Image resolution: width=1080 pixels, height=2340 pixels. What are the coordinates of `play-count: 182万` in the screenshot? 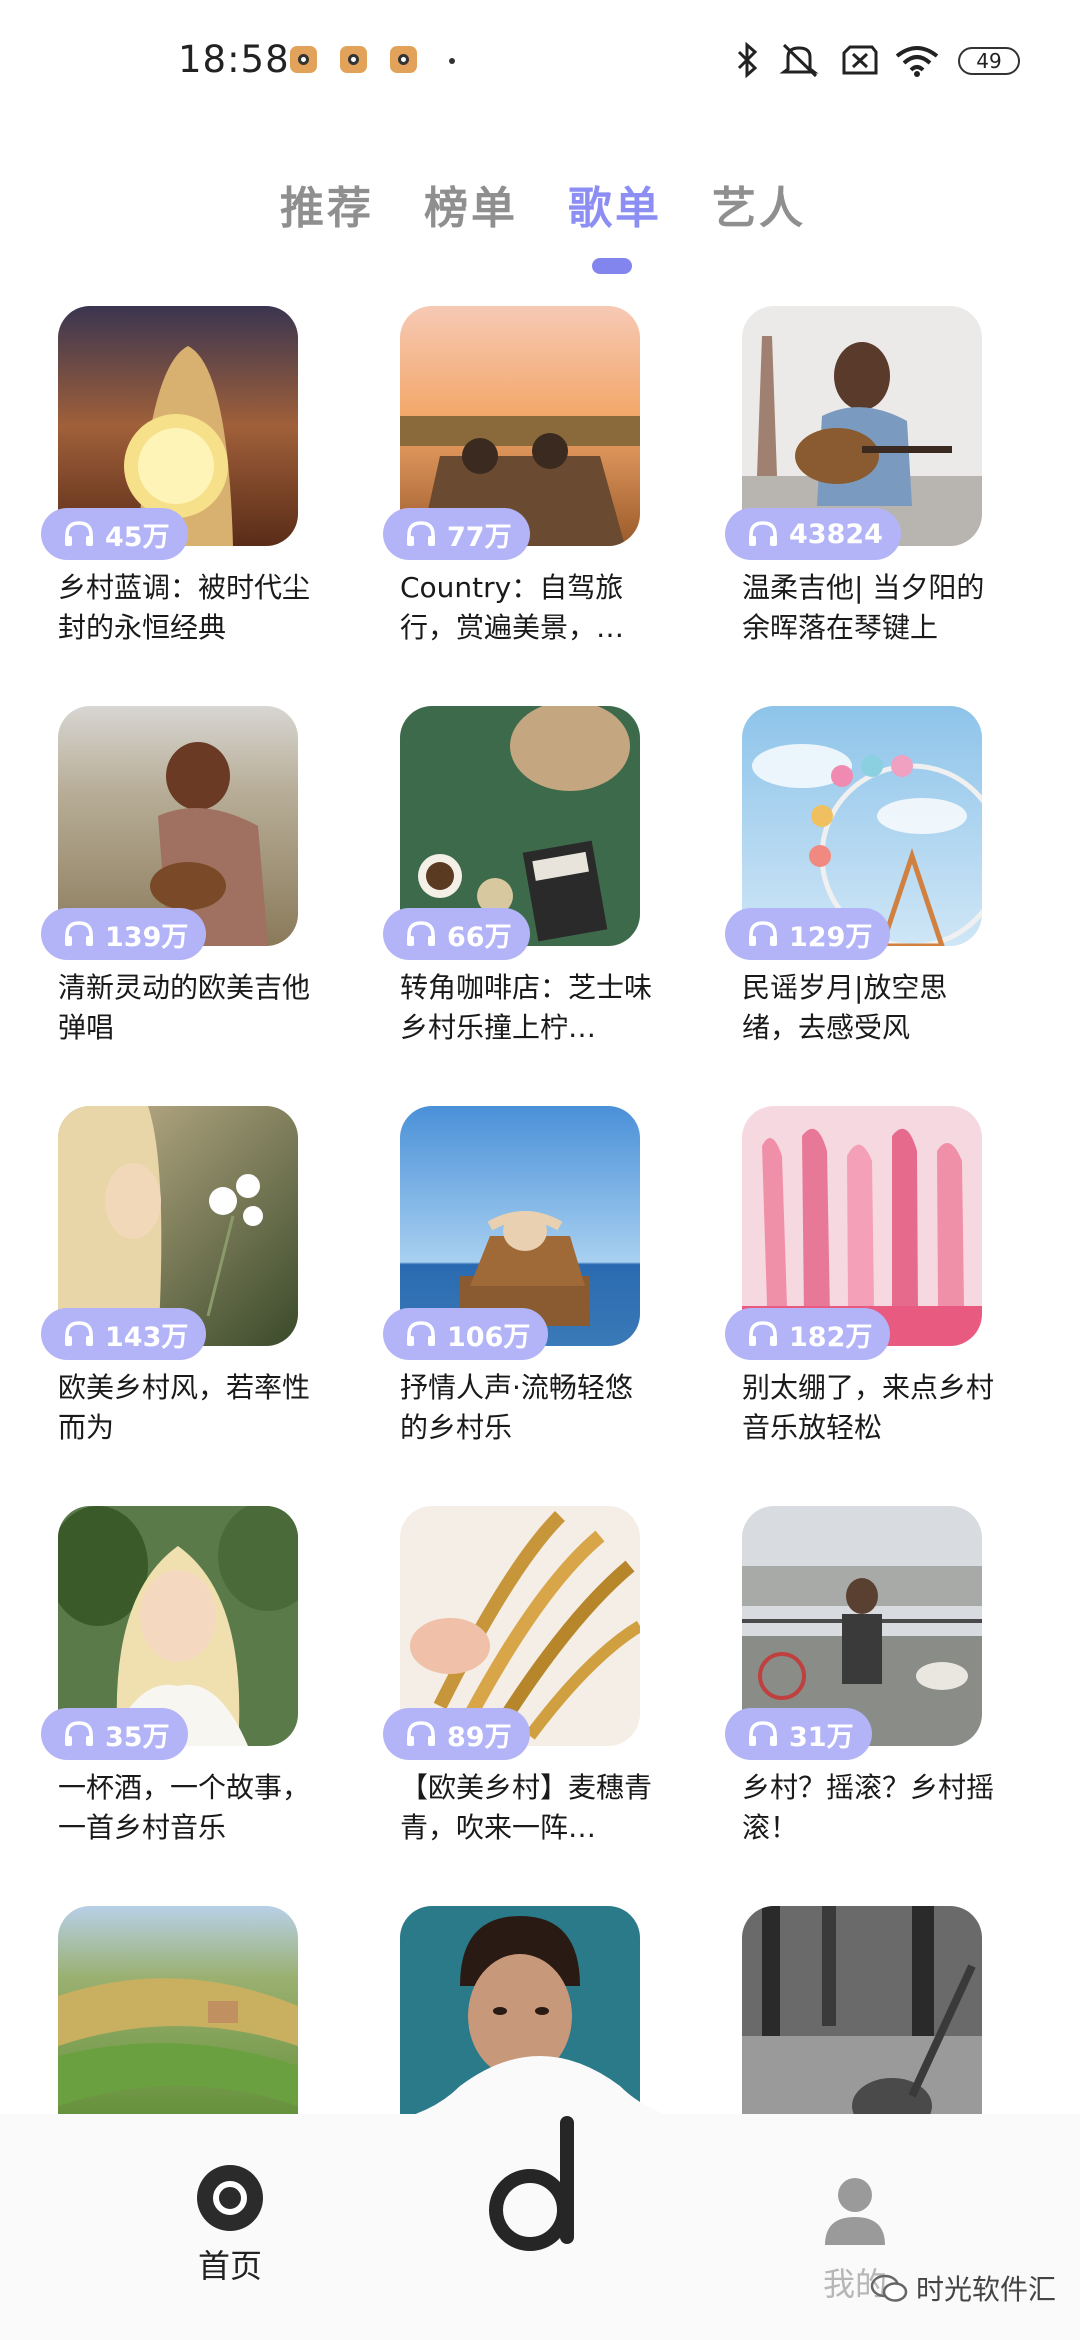 It's located at (831, 1337).